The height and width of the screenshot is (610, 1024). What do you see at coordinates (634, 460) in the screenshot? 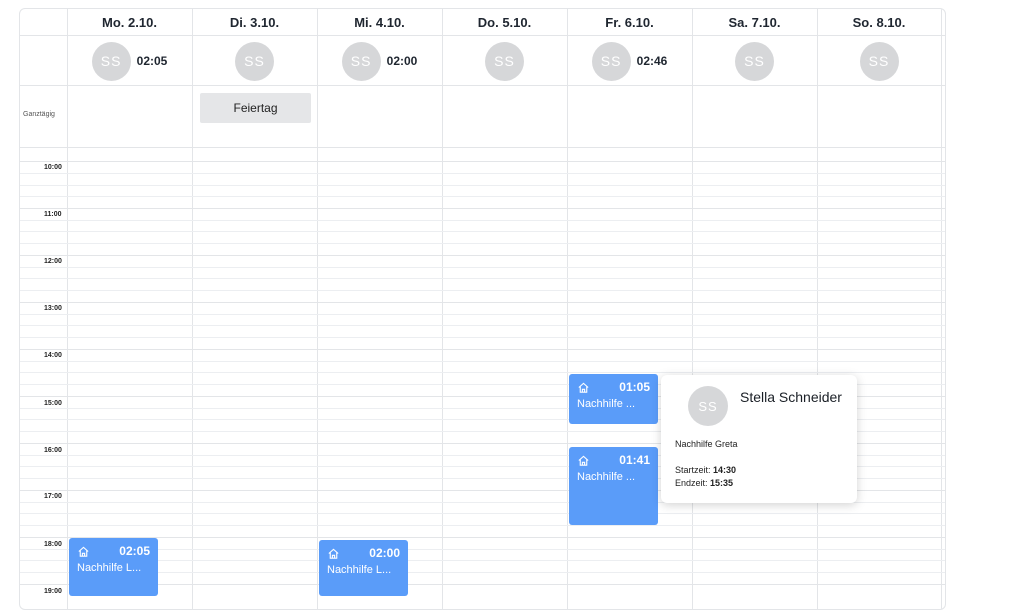
I see `event-duration: 01:41` at bounding box center [634, 460].